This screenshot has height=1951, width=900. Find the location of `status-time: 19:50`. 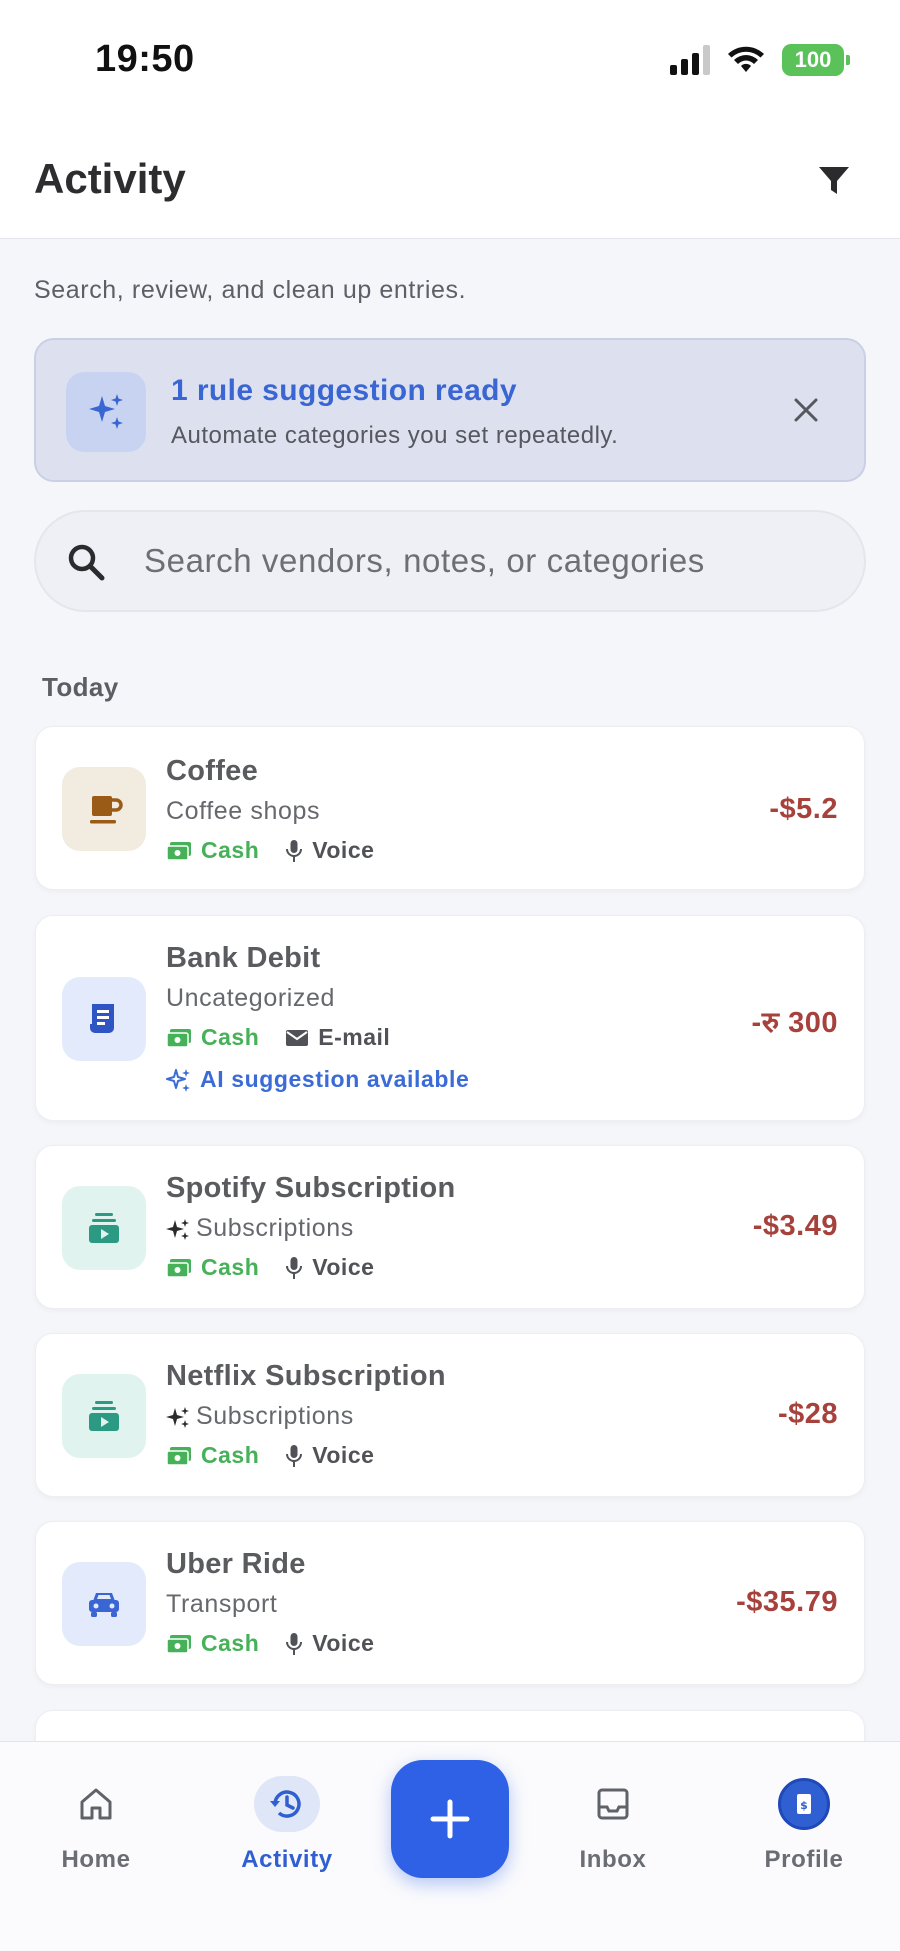

status-time: 19:50 is located at coordinates (145, 59).